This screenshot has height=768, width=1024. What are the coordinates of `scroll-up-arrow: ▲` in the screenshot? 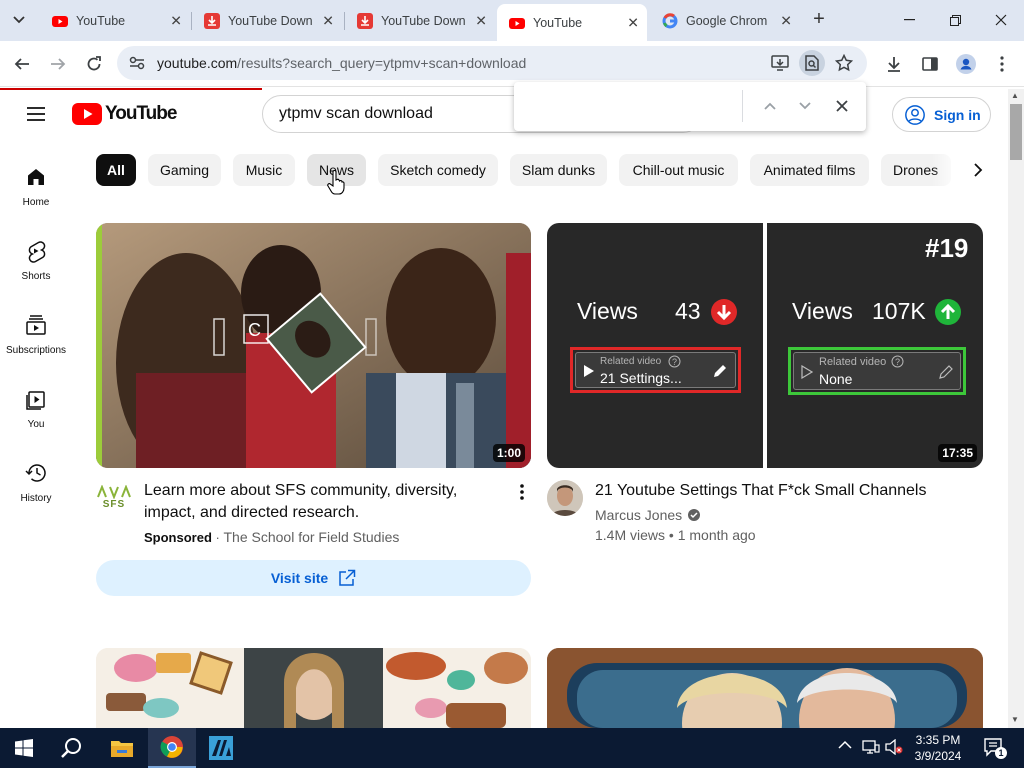 It's located at (1015, 95).